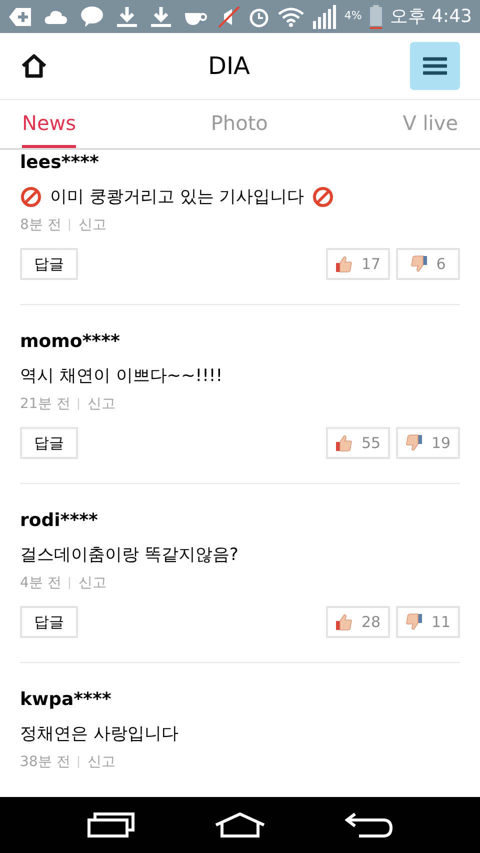 Image resolution: width=480 pixels, height=853 pixels. What do you see at coordinates (358, 622) in the screenshot?
I see `like-button: 28` at bounding box center [358, 622].